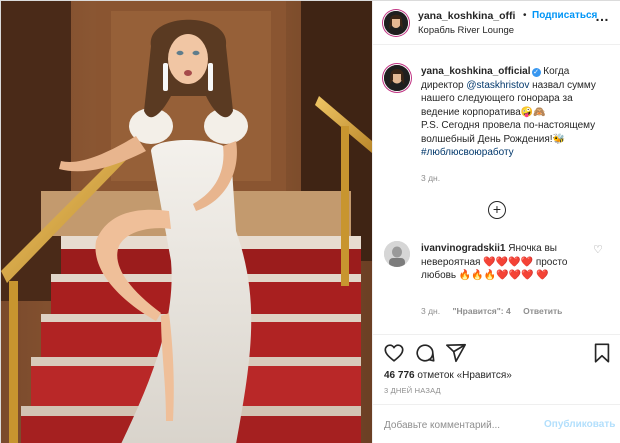 The width and height of the screenshot is (620, 443). Describe the element at coordinates (602, 353) in the screenshot. I see `bookmark-icon` at that location.